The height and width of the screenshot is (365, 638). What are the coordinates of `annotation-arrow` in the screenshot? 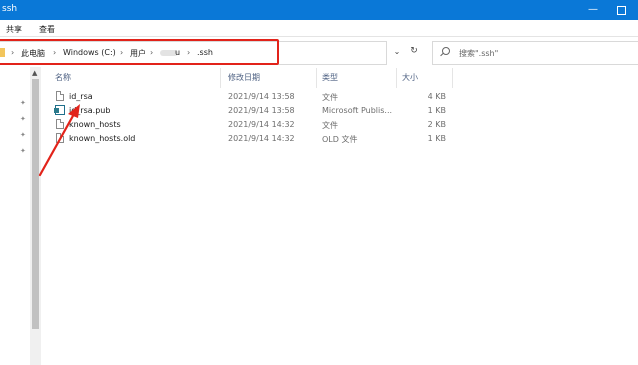 It's located at (59, 140).